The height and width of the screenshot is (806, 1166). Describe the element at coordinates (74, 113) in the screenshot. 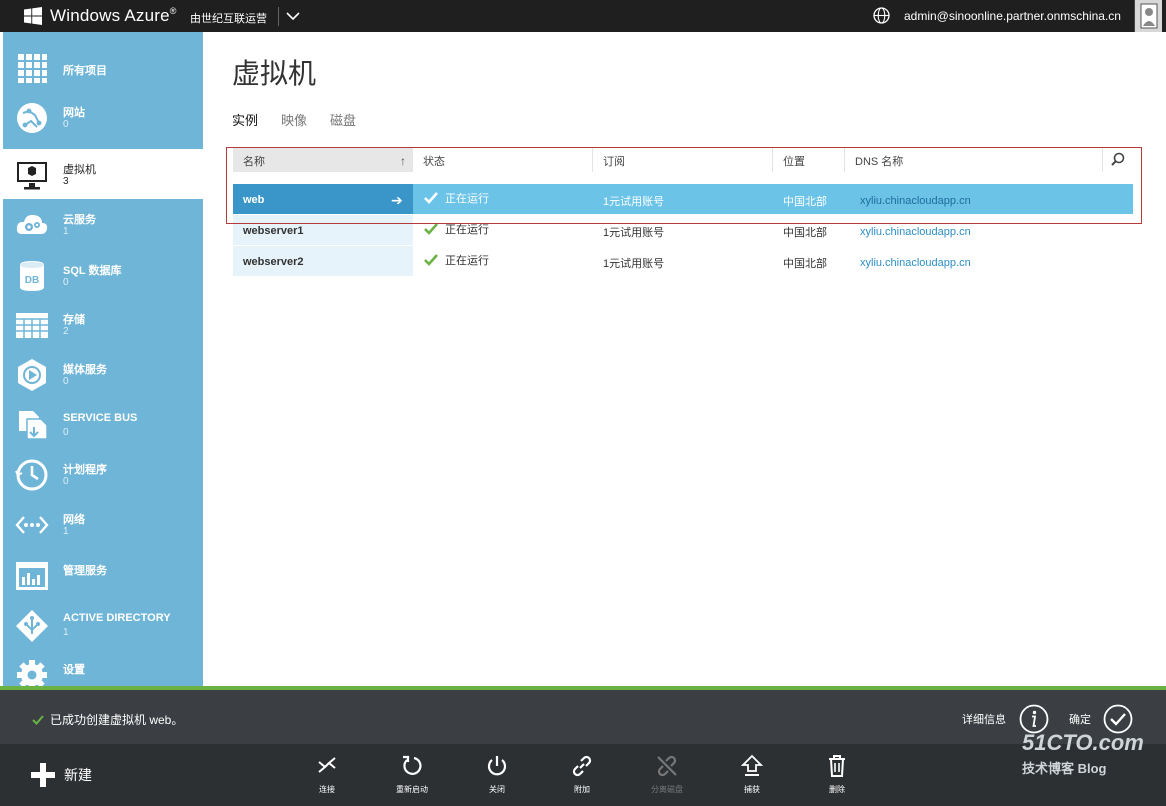

I see `sidebar-item-label: 网站` at that location.